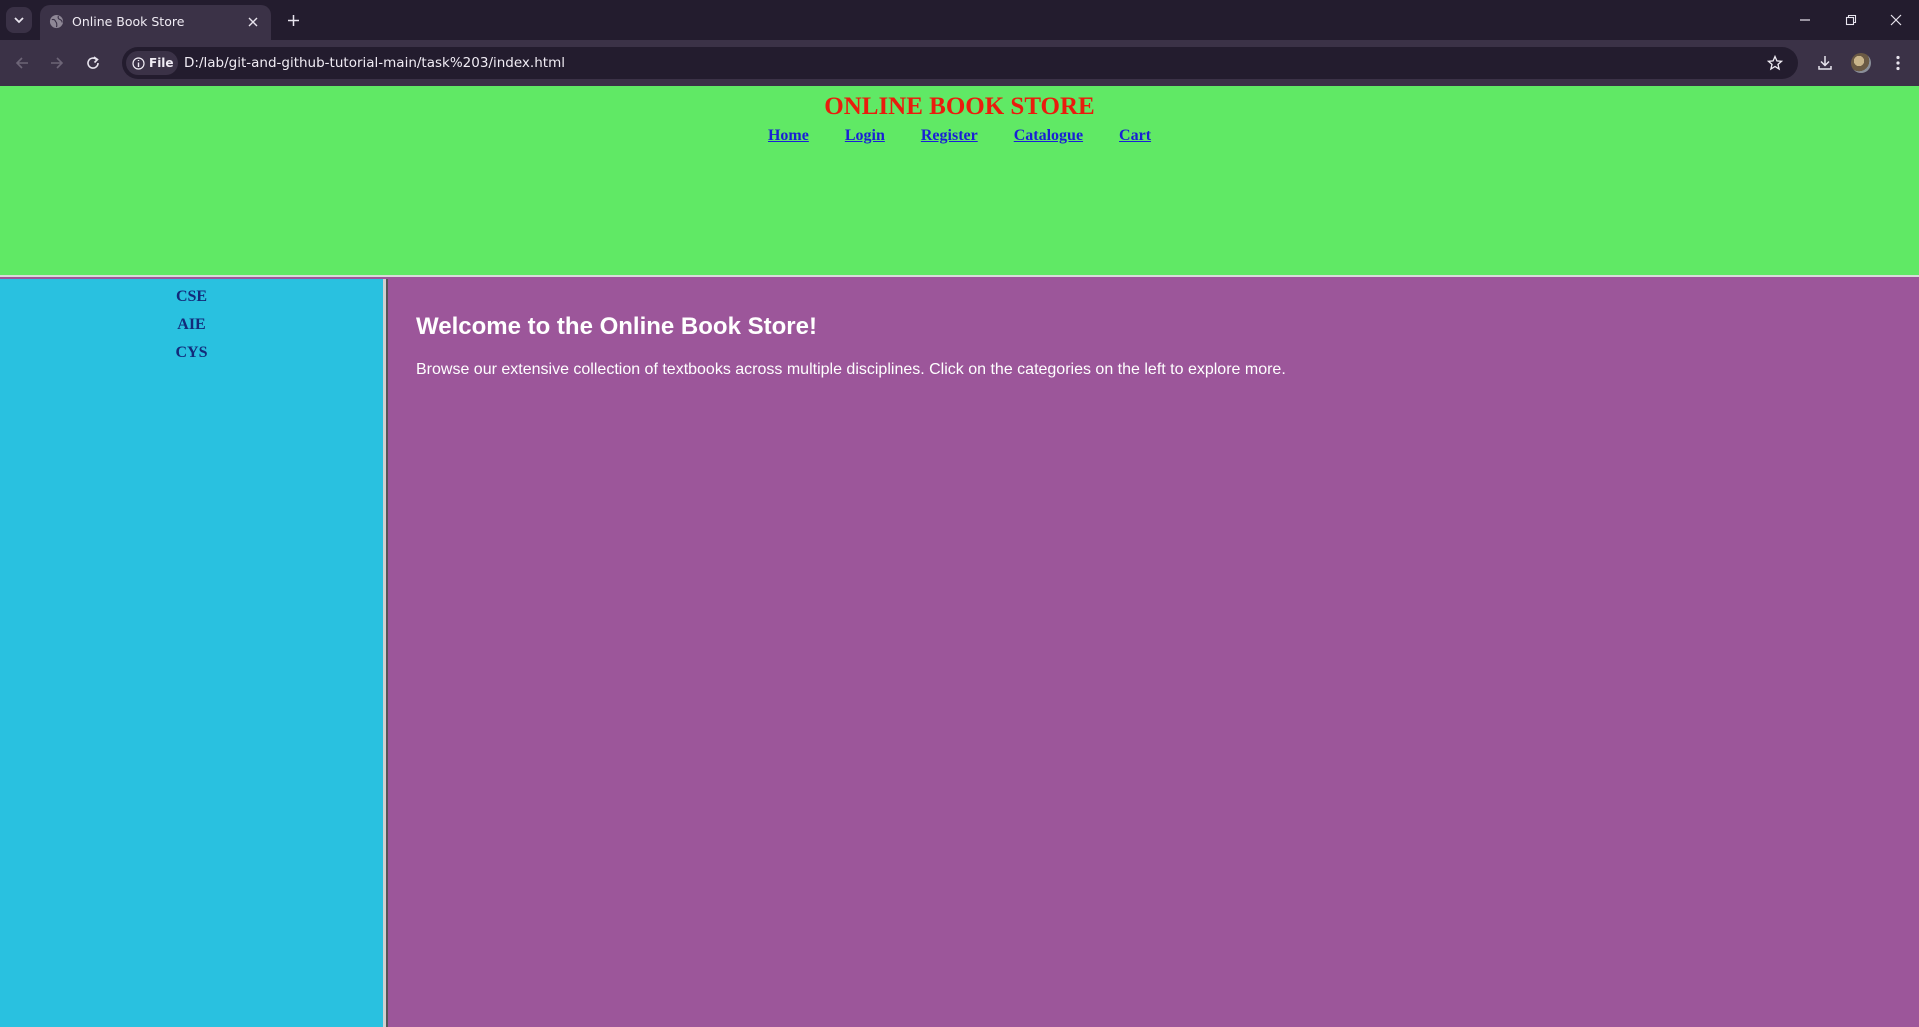 The height and width of the screenshot is (1027, 1919). I want to click on category-item-aie: AIE, so click(191, 325).